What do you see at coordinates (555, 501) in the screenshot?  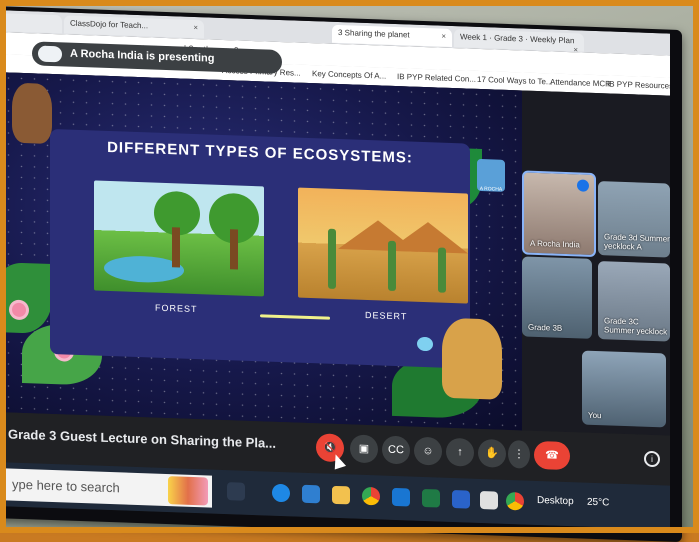 I see `desktop-label: Desktop` at bounding box center [555, 501].